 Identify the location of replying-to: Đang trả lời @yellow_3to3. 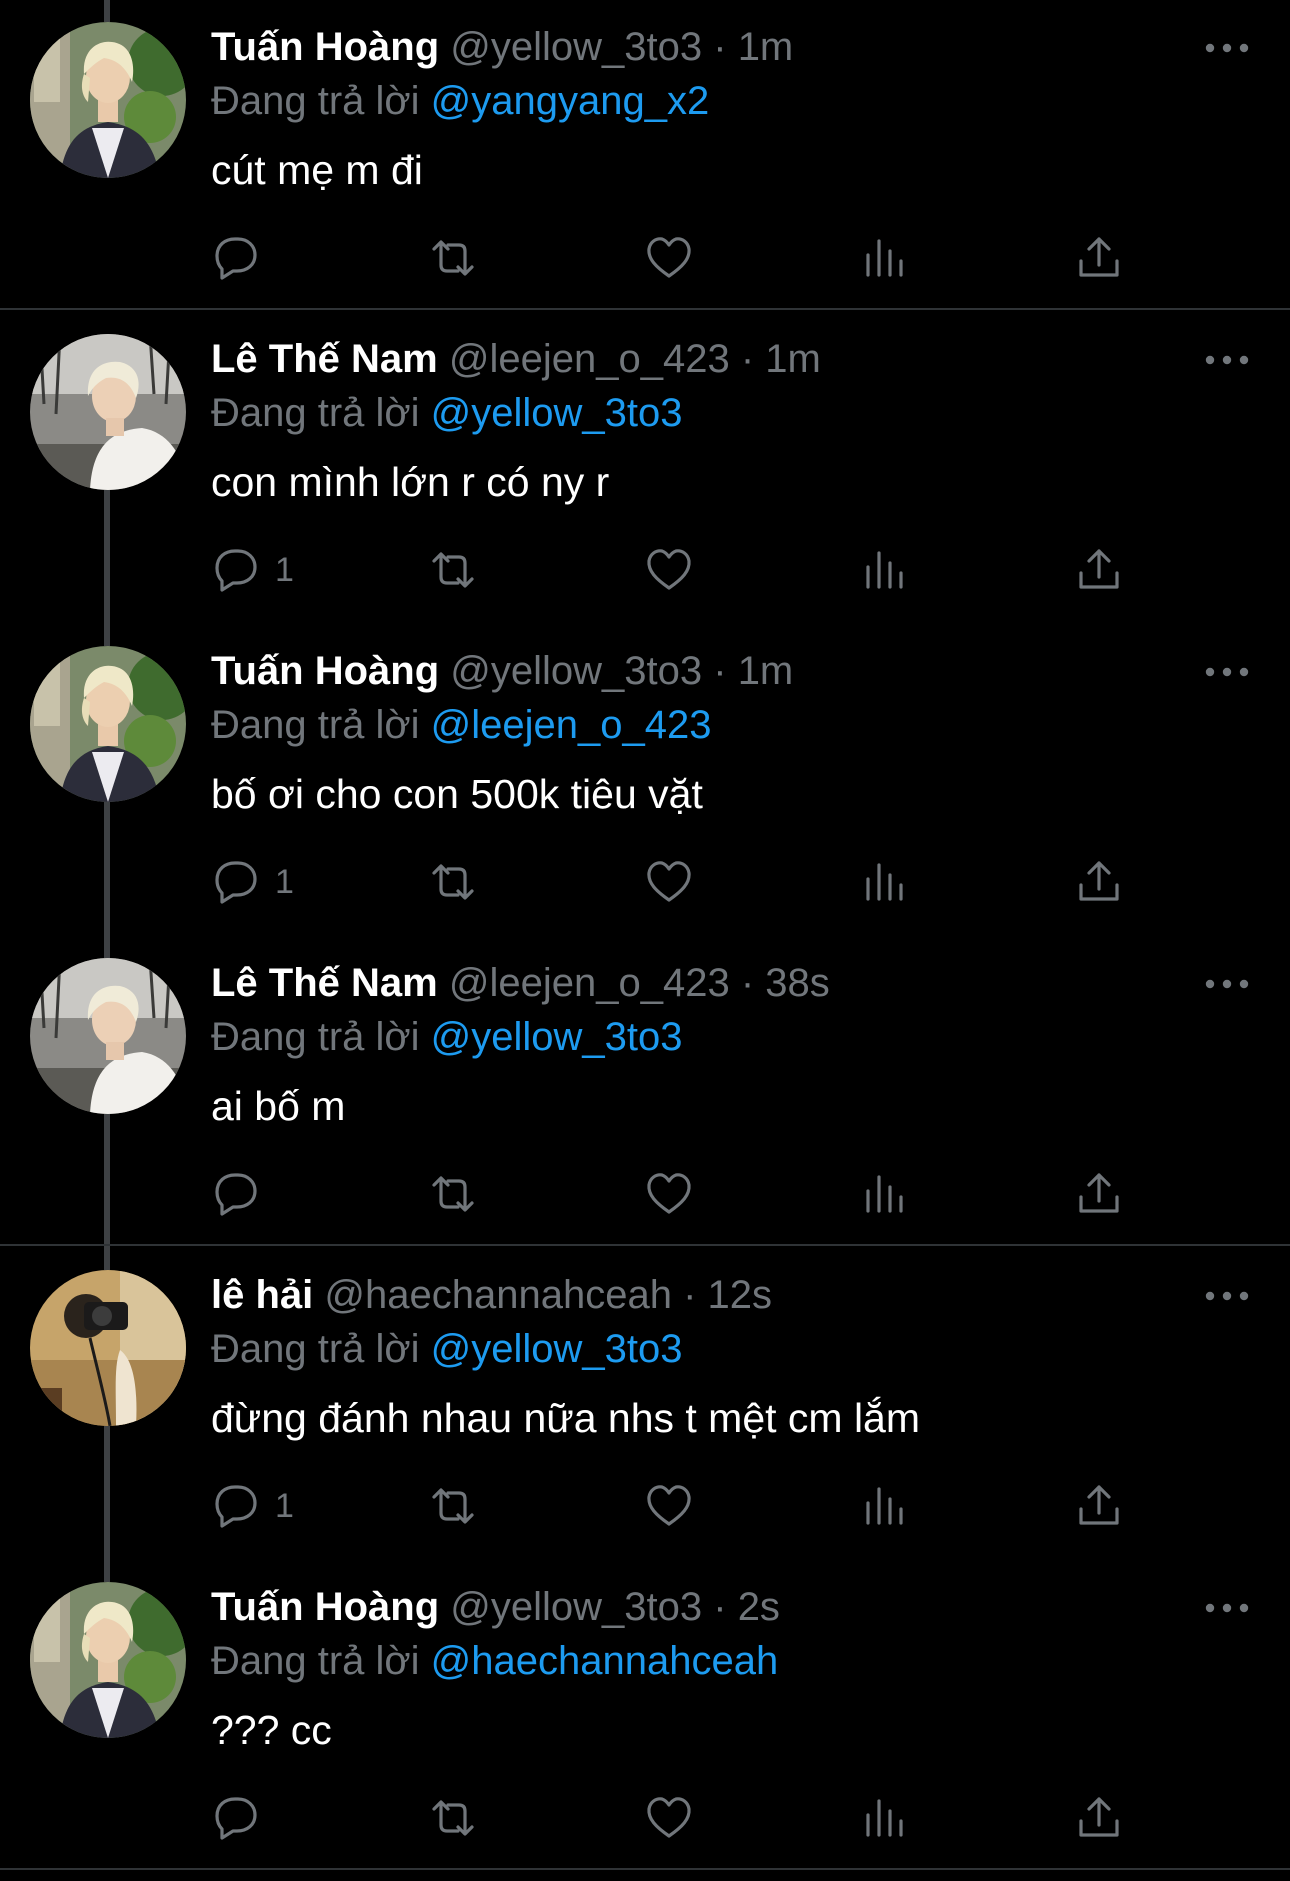
(447, 413).